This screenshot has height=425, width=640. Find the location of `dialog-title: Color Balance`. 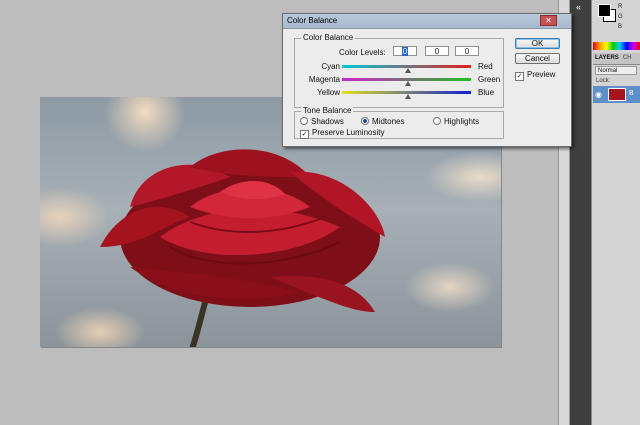

dialog-title: Color Balance is located at coordinates (312, 20).